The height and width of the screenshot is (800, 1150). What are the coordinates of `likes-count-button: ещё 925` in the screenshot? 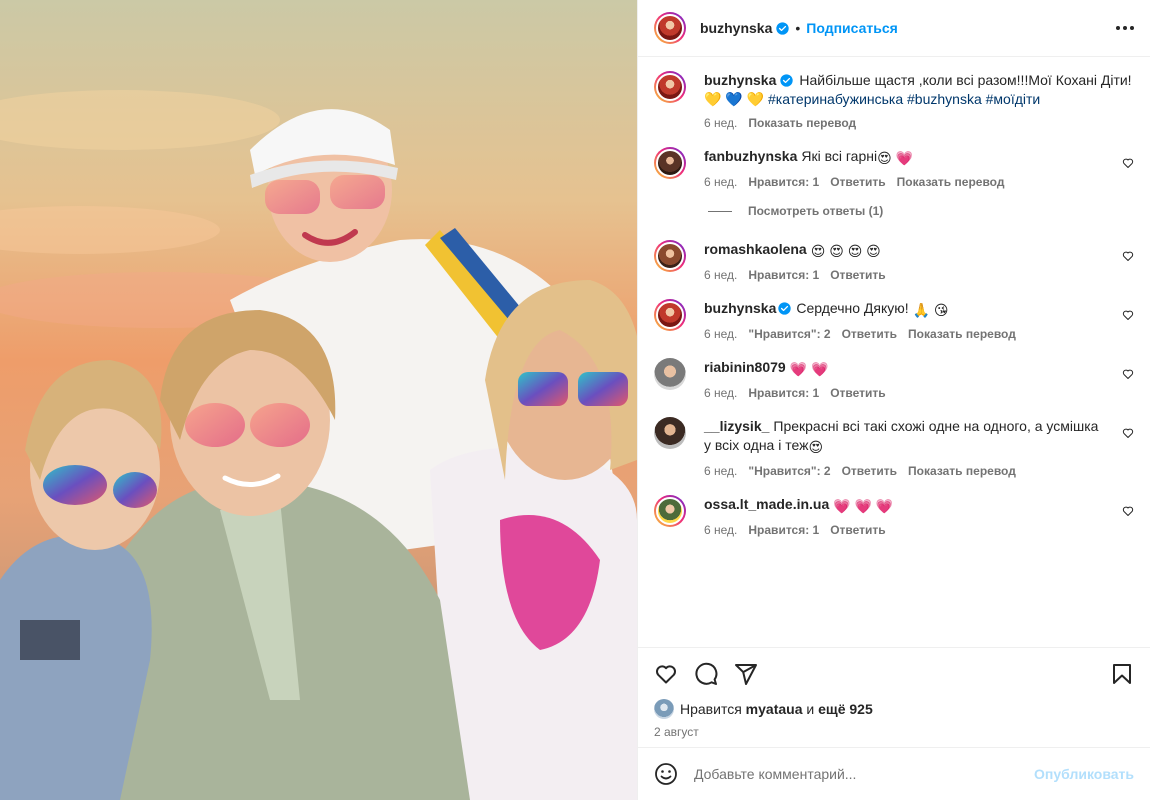 It's located at (845, 709).